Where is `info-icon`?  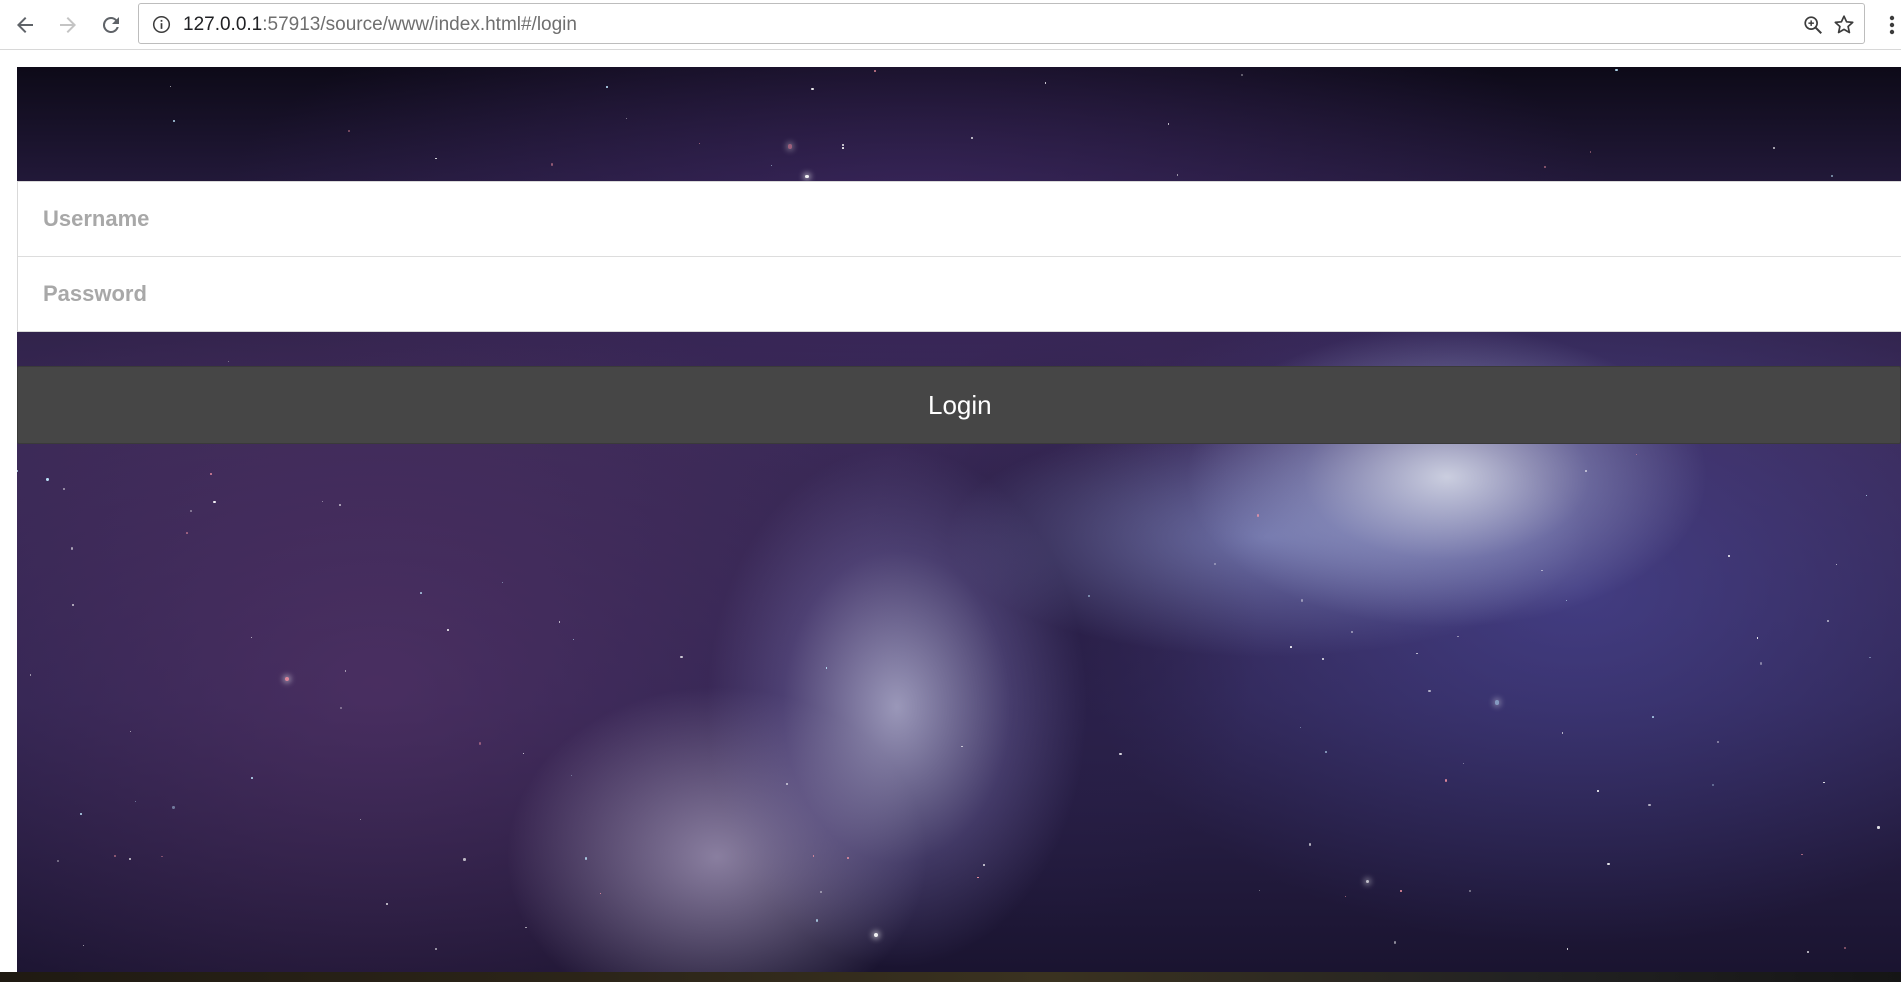
info-icon is located at coordinates (161, 24).